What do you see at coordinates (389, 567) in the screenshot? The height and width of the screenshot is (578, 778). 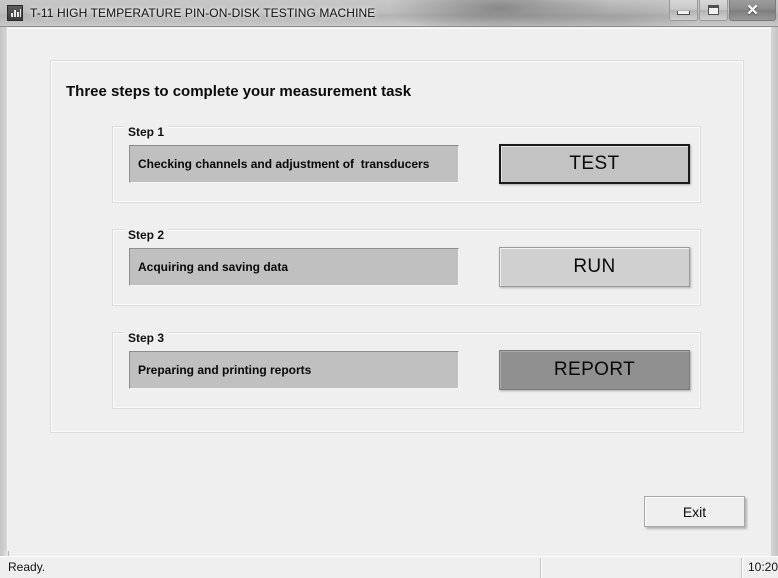 I see `status-bar: Ready. 10:20` at bounding box center [389, 567].